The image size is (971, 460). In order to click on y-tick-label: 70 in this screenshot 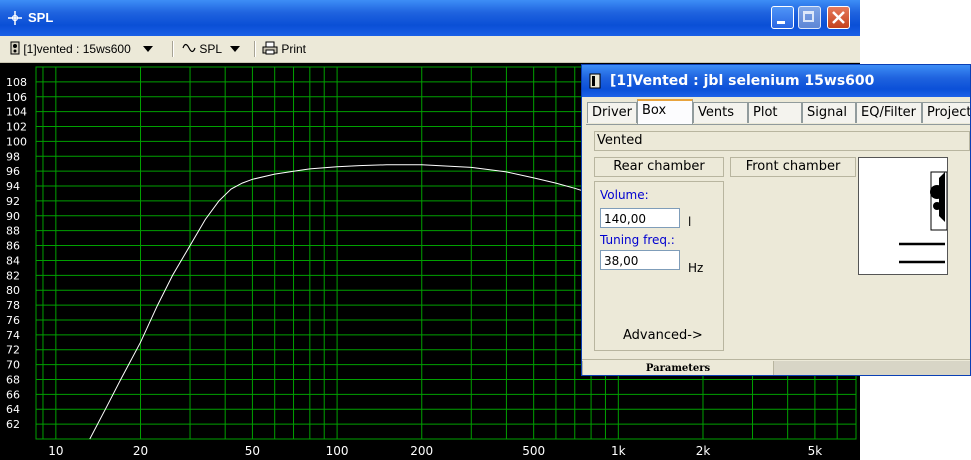, I will do `click(13, 365)`.